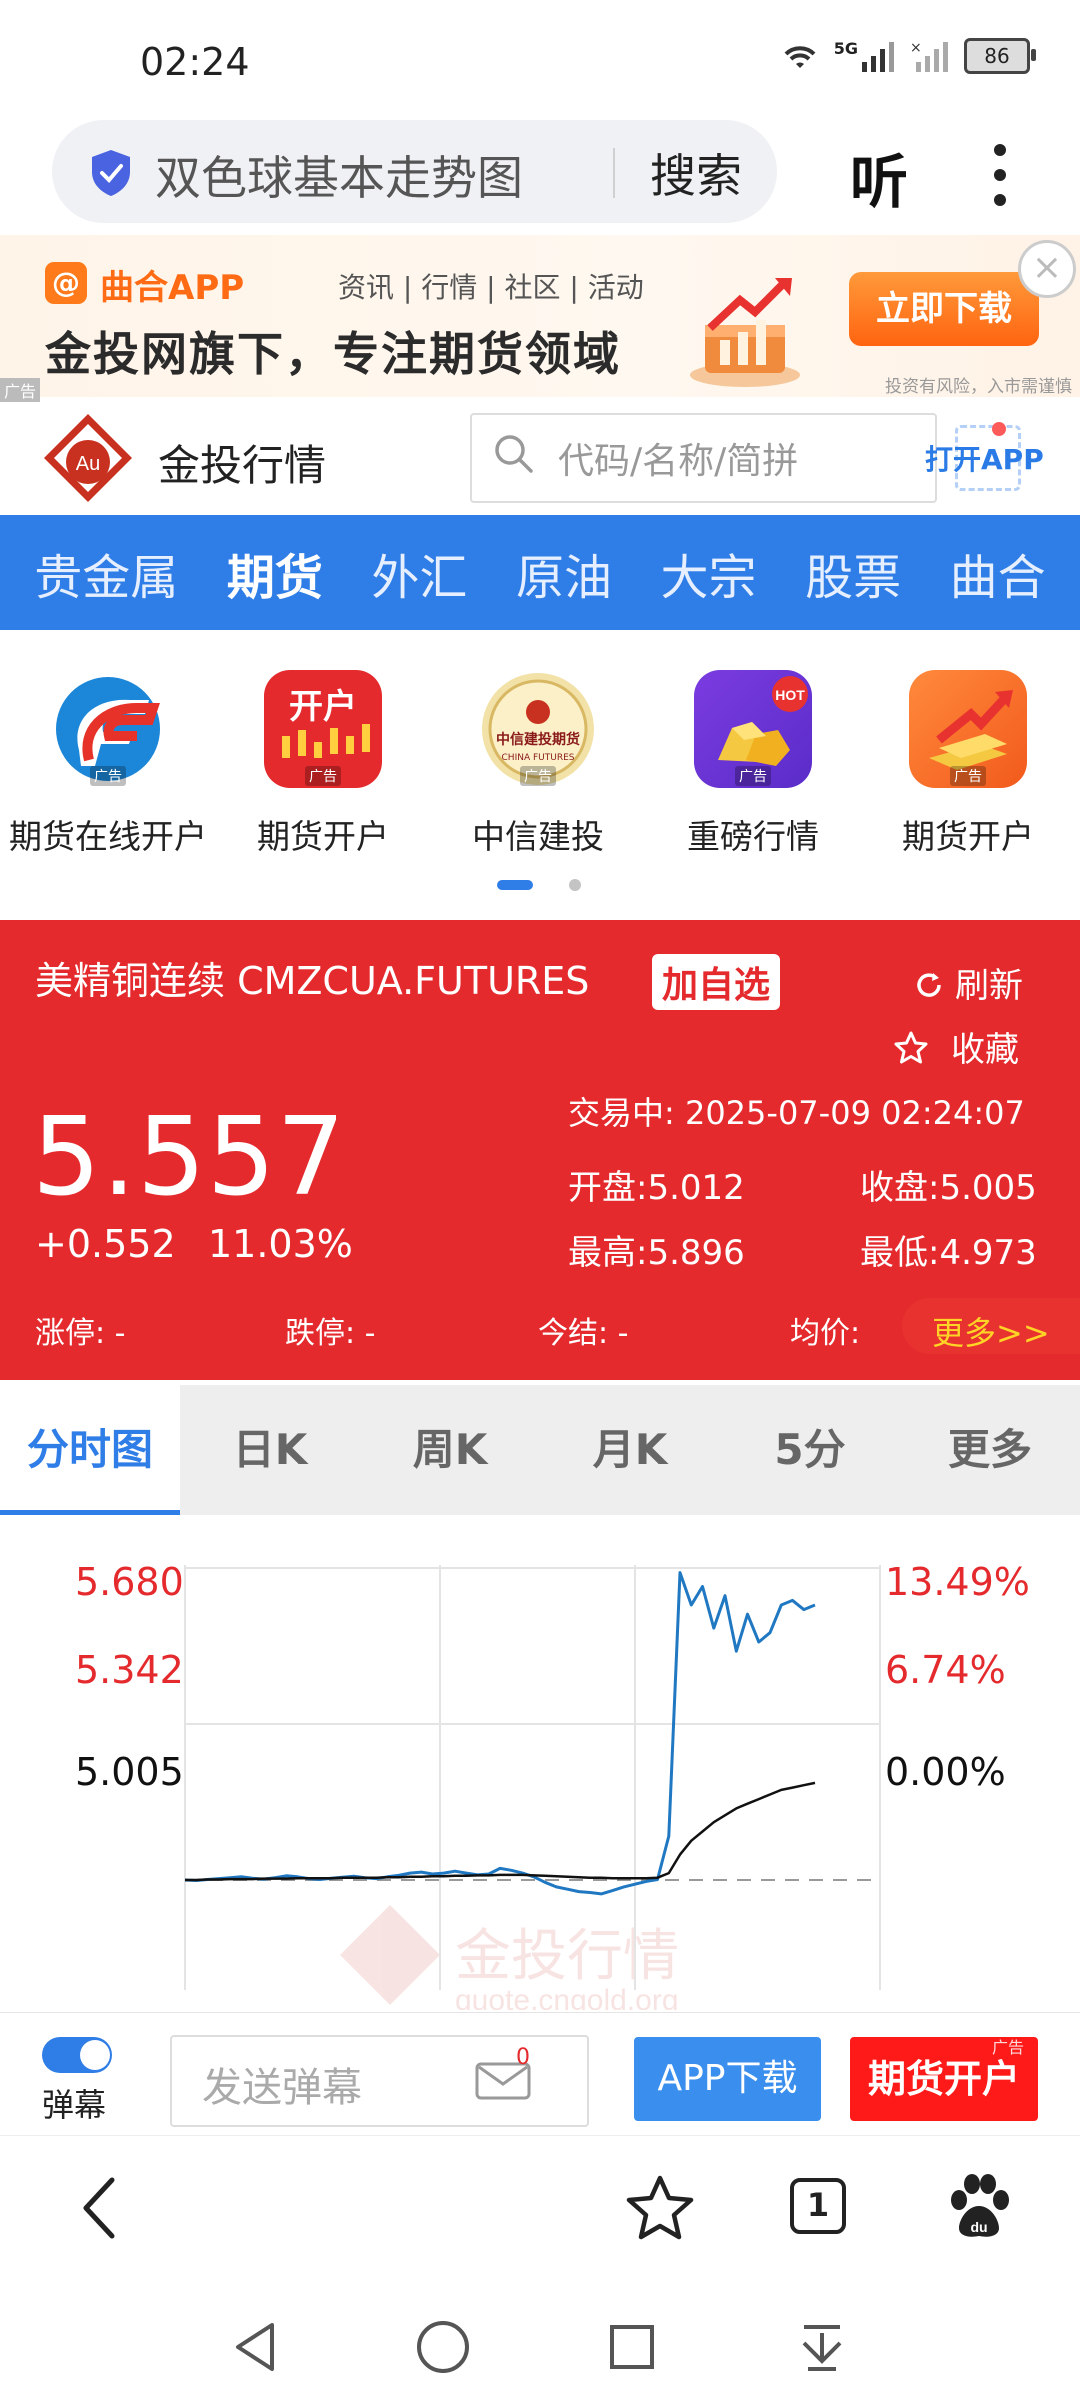  Describe the element at coordinates (745, 332) in the screenshot. I see `gift-chart-icon` at that location.